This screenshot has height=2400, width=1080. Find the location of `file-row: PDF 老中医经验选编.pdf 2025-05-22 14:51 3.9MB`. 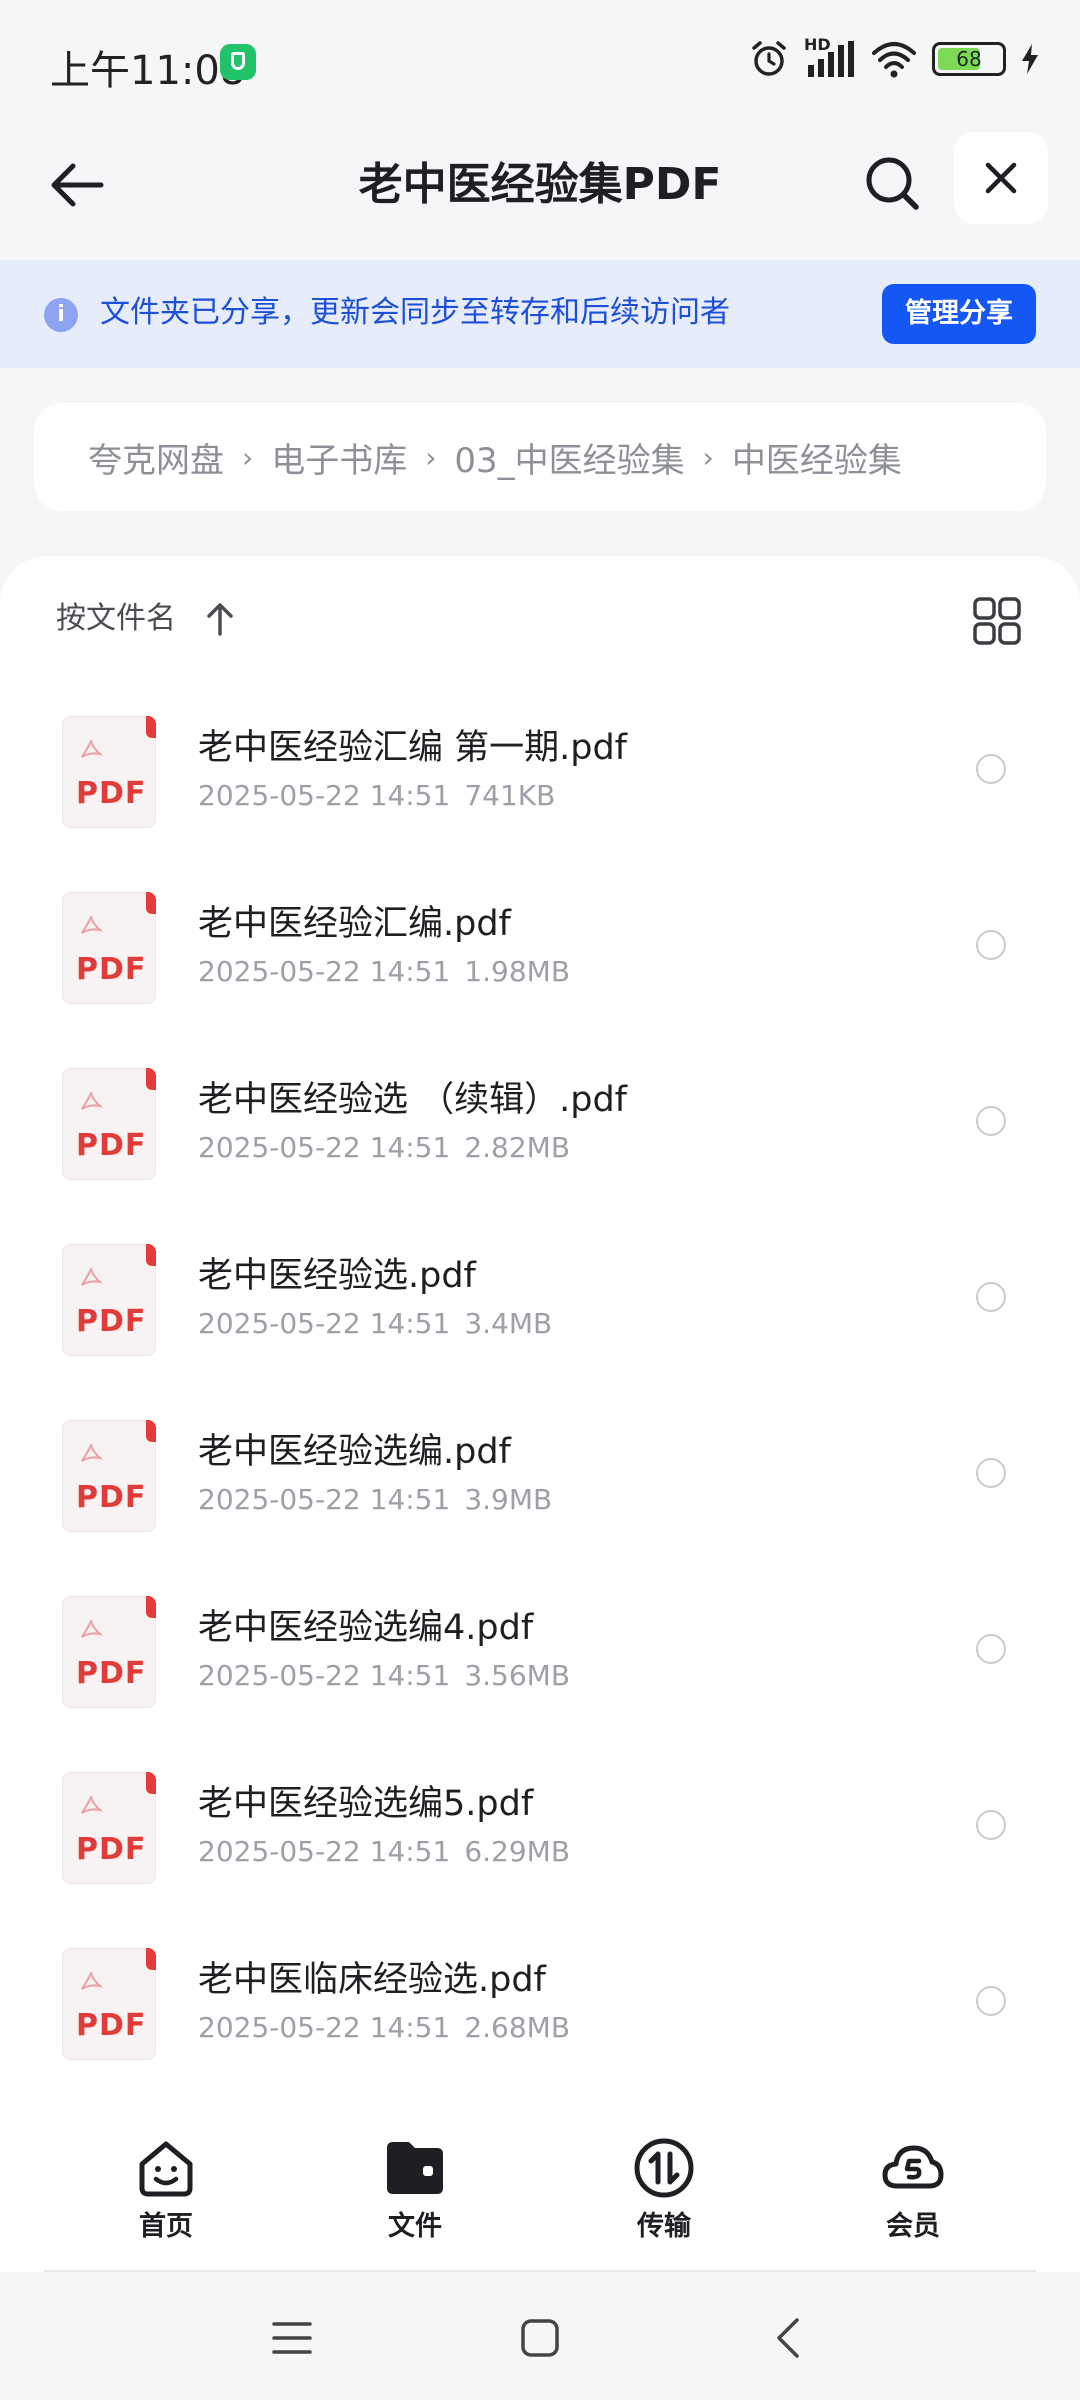

file-row: PDF 老中医经验选编.pdf 2025-05-22 14:51 3.9MB is located at coordinates (540, 1492).